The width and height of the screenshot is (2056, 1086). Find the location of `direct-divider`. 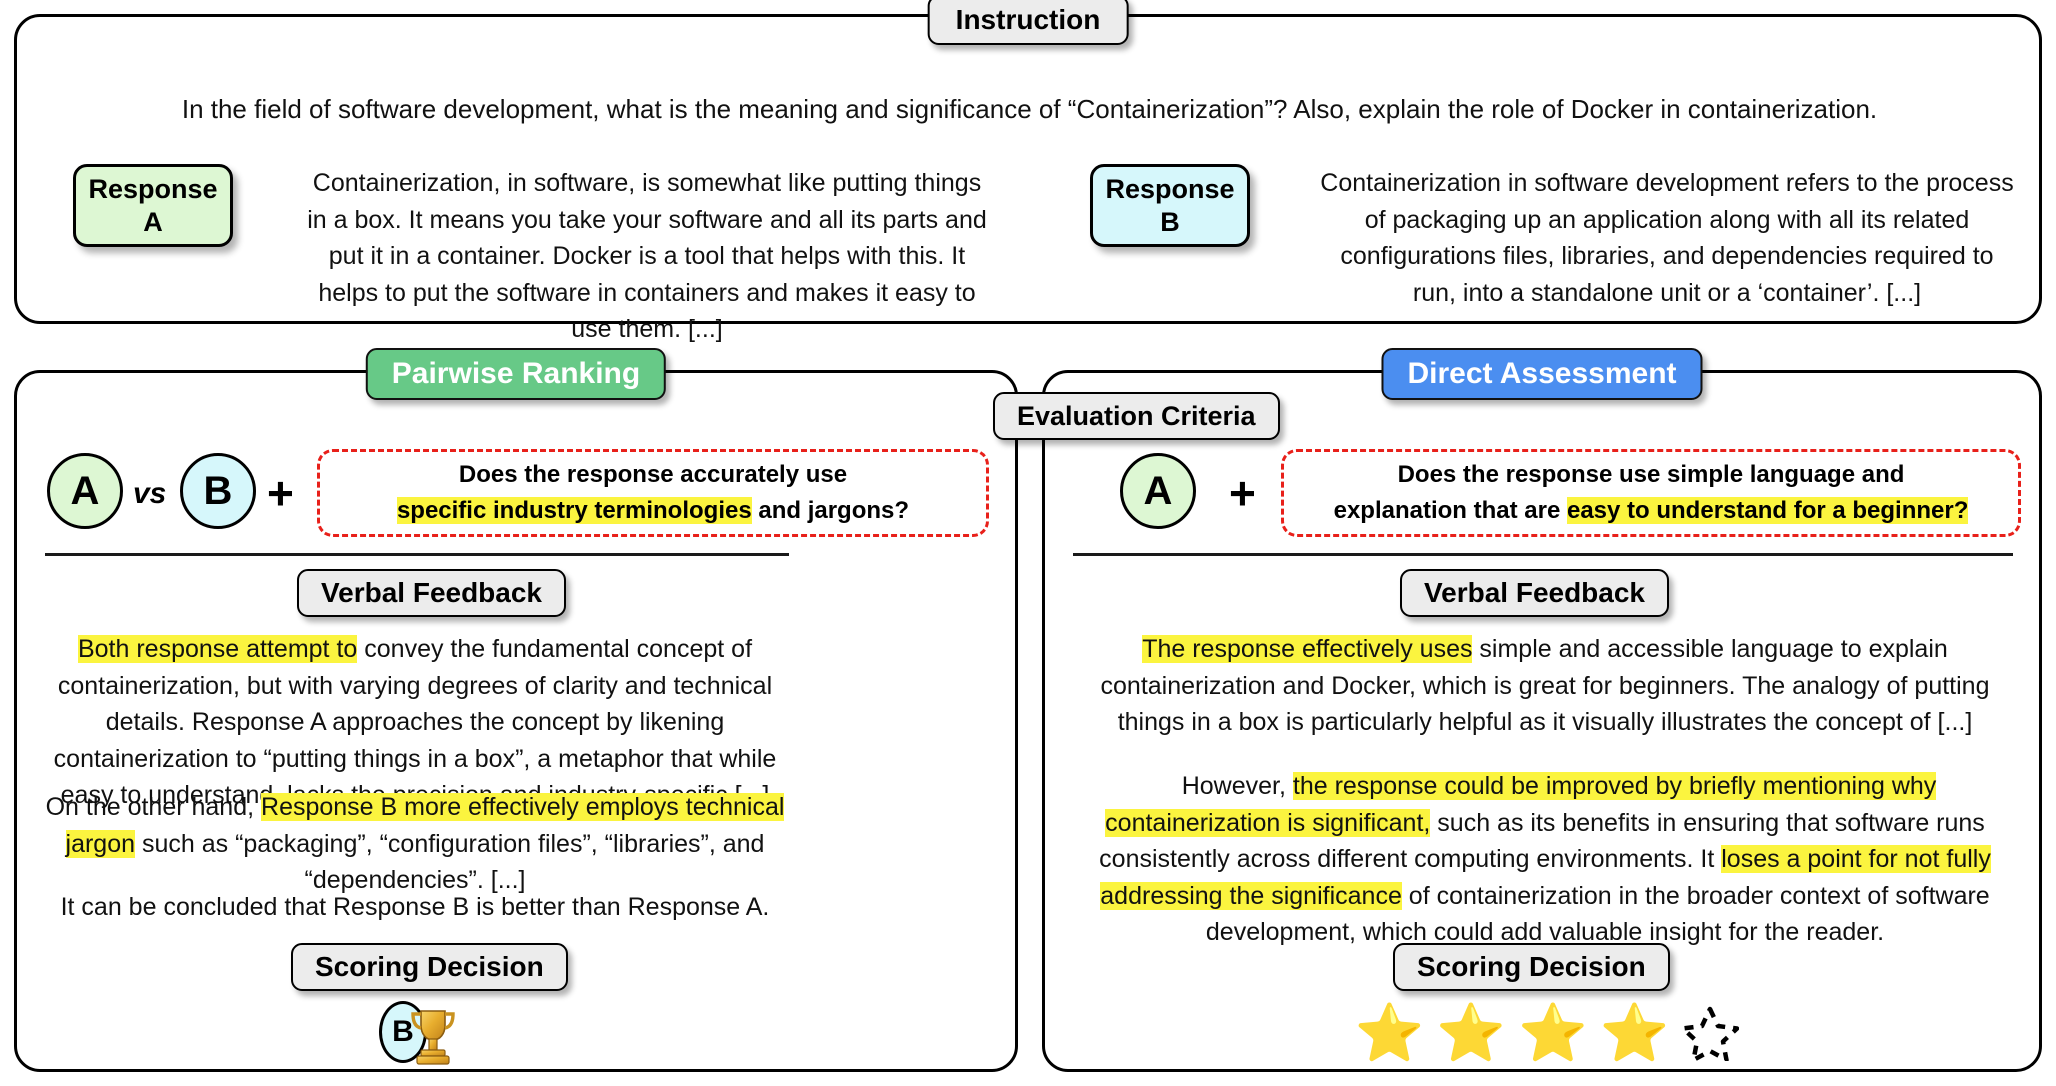

direct-divider is located at coordinates (1543, 554).